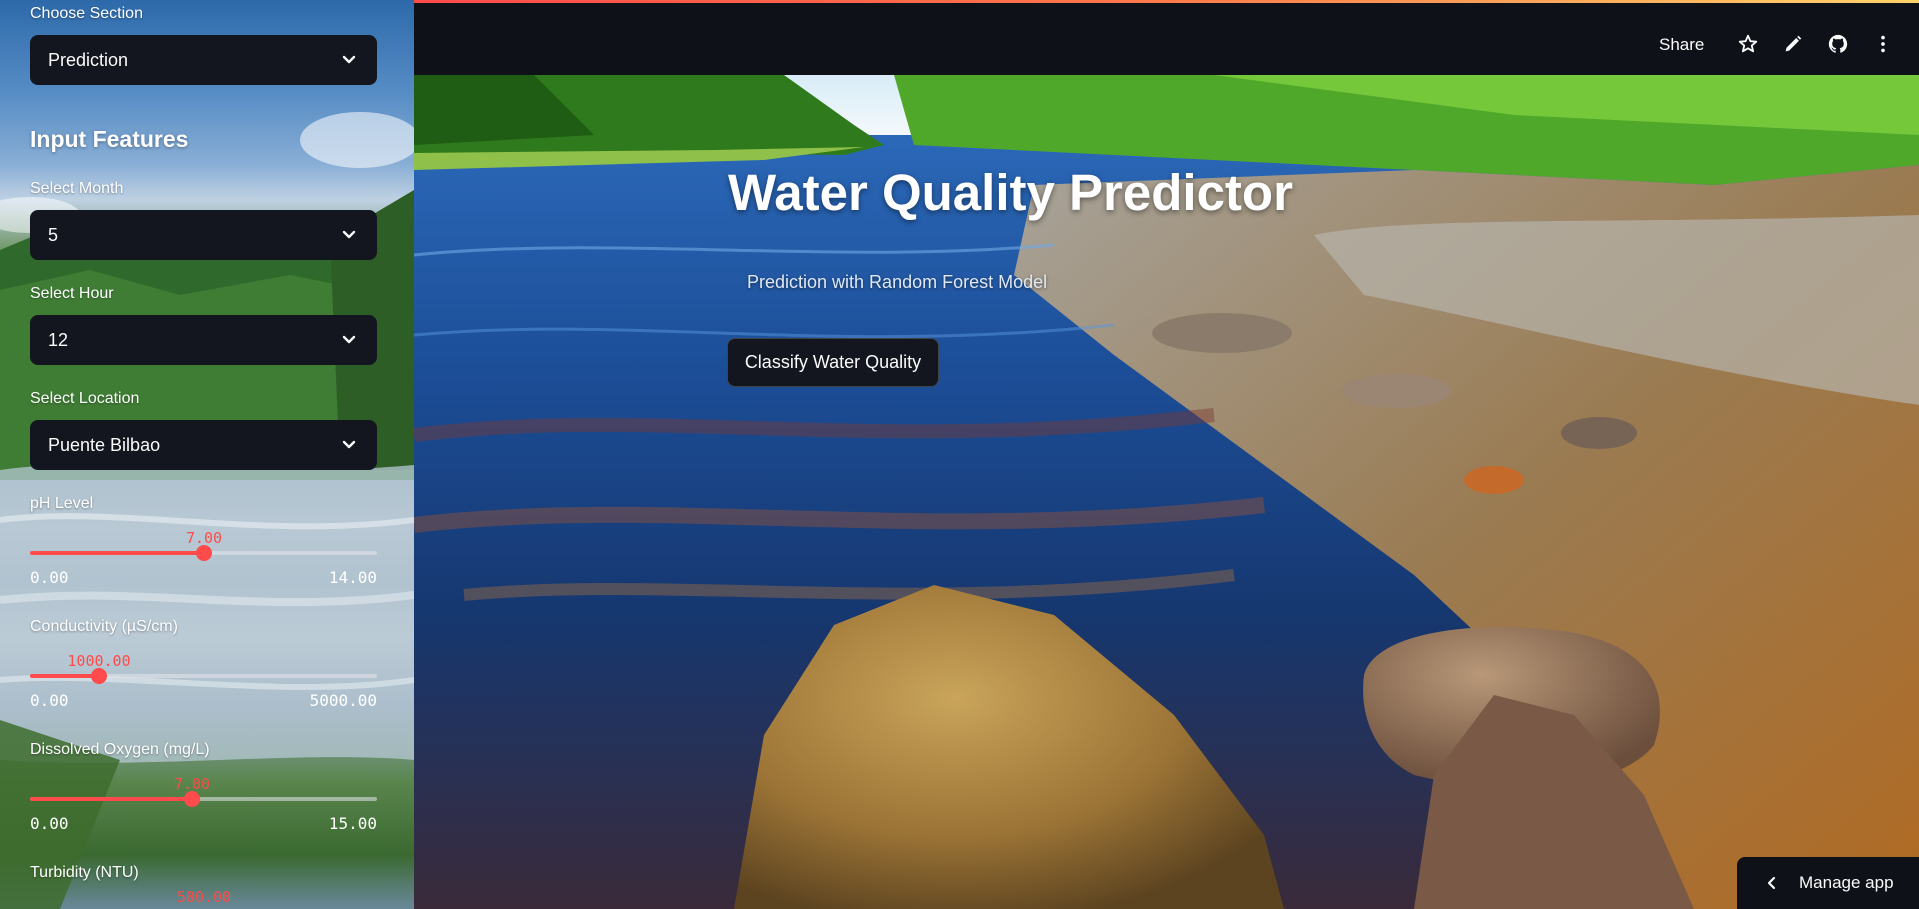  Describe the element at coordinates (1883, 44) in the screenshot. I see `more-vertical-icon` at that location.